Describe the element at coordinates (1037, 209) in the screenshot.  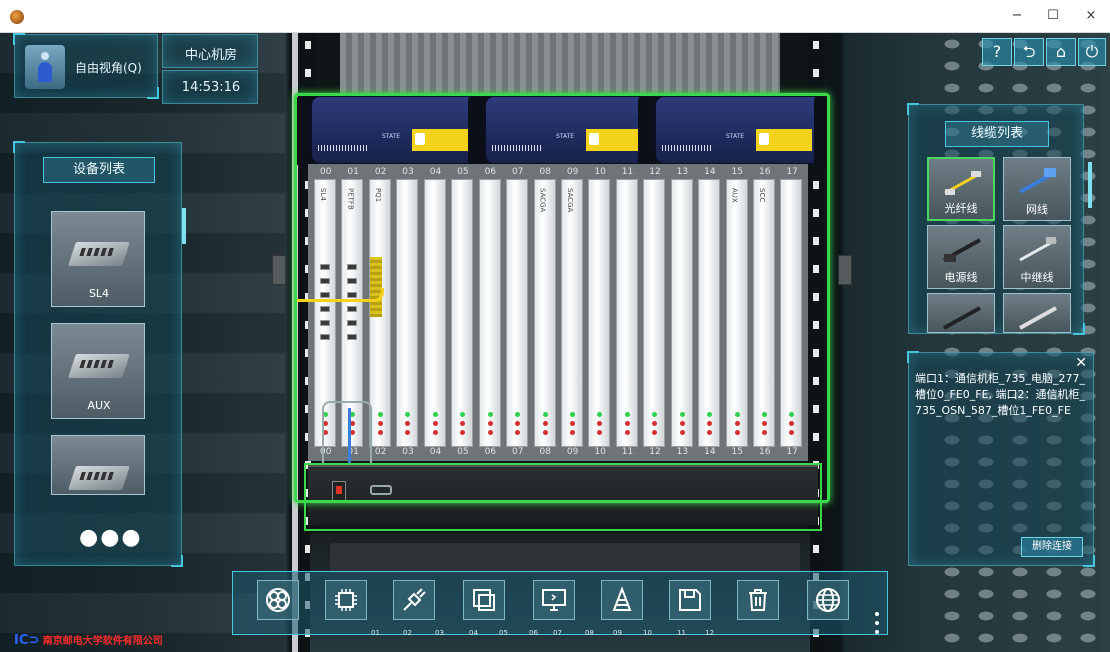
I see `cable-item-label: 网线` at that location.